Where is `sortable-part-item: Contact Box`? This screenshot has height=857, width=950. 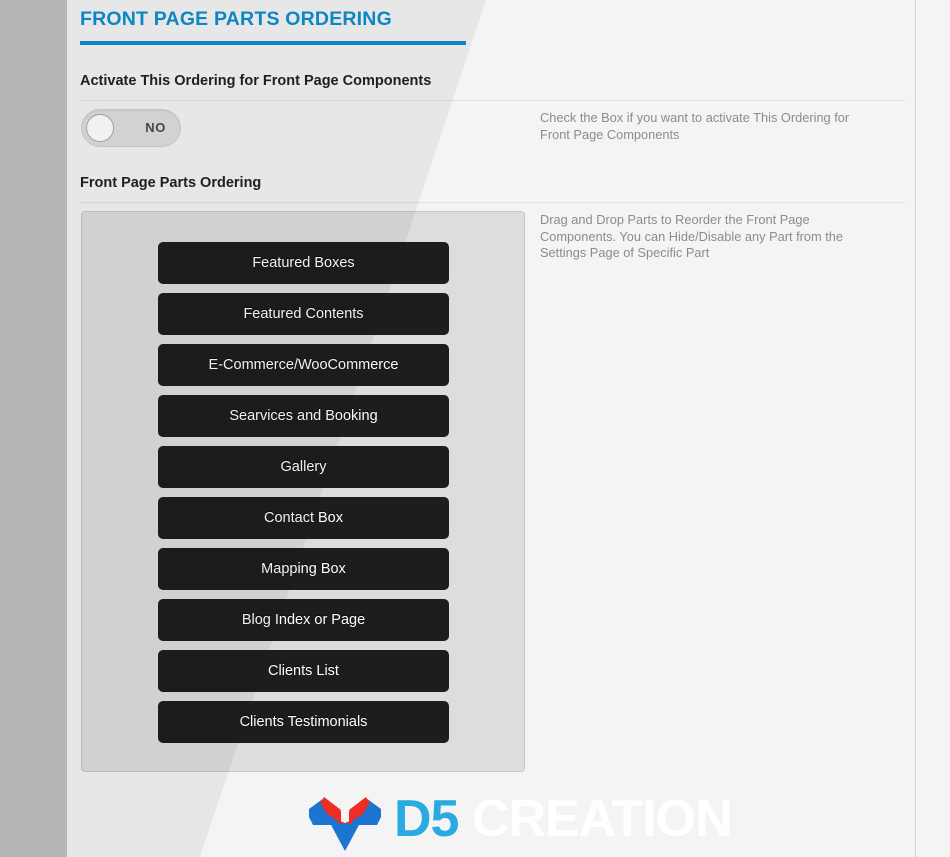 sortable-part-item: Contact Box is located at coordinates (303, 518).